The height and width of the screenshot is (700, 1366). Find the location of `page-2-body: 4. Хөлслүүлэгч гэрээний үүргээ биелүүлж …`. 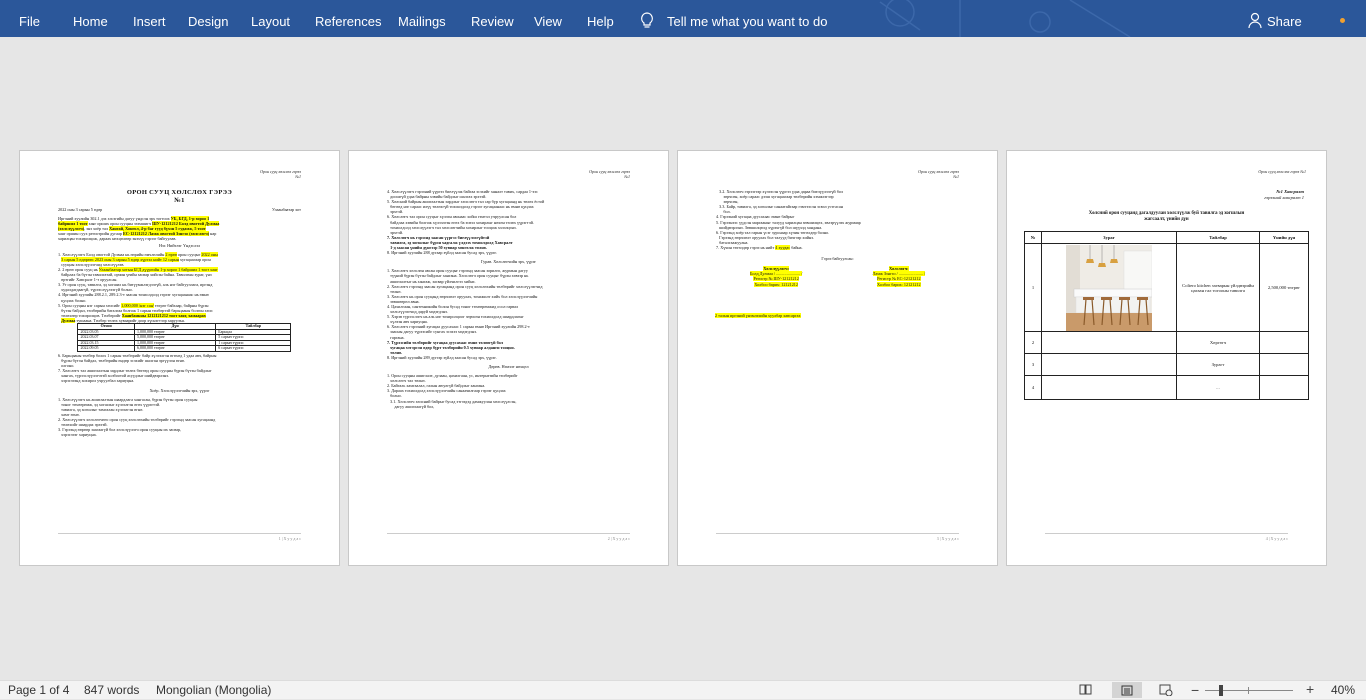

page-2-body: 4. Хөлслүүлэгч гэрээний үүргээ биелүүлж … is located at coordinates (508, 299).